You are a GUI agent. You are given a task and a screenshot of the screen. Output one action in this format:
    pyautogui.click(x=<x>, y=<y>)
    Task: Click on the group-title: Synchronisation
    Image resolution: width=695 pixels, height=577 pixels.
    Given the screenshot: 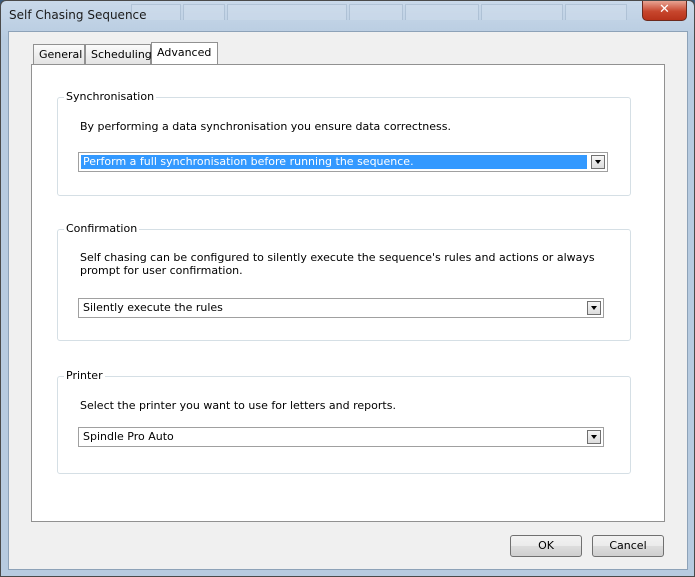 What is the action you would take?
    pyautogui.click(x=110, y=96)
    